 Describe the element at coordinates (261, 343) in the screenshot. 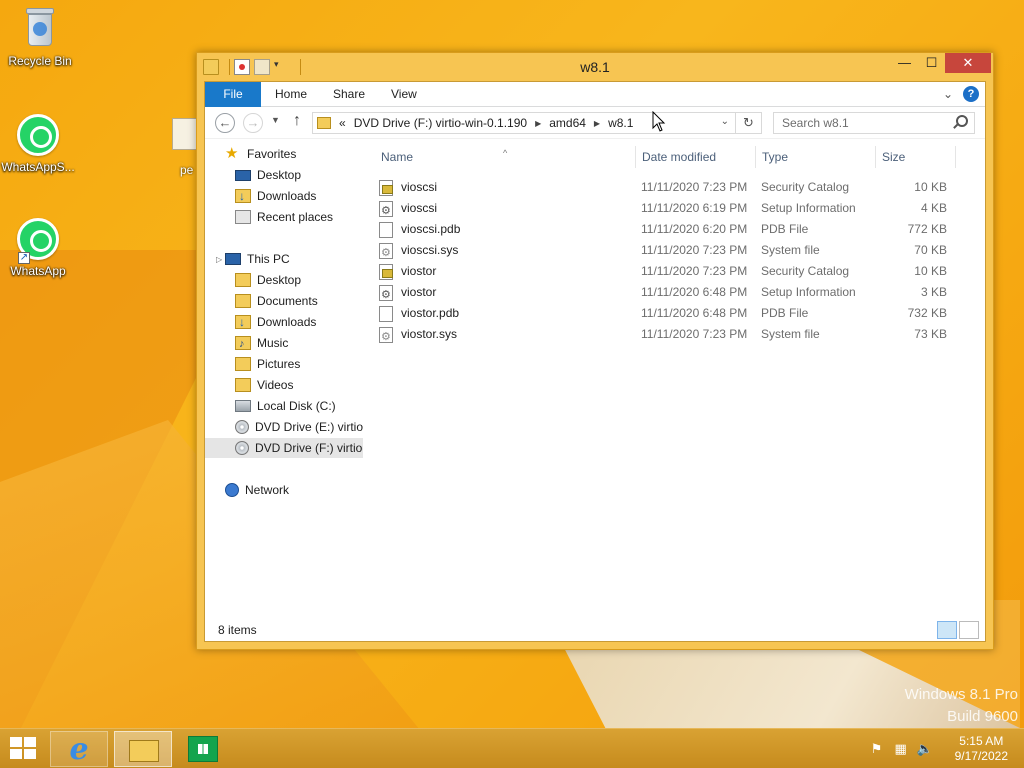

I see `nav-item-music: Music` at that location.